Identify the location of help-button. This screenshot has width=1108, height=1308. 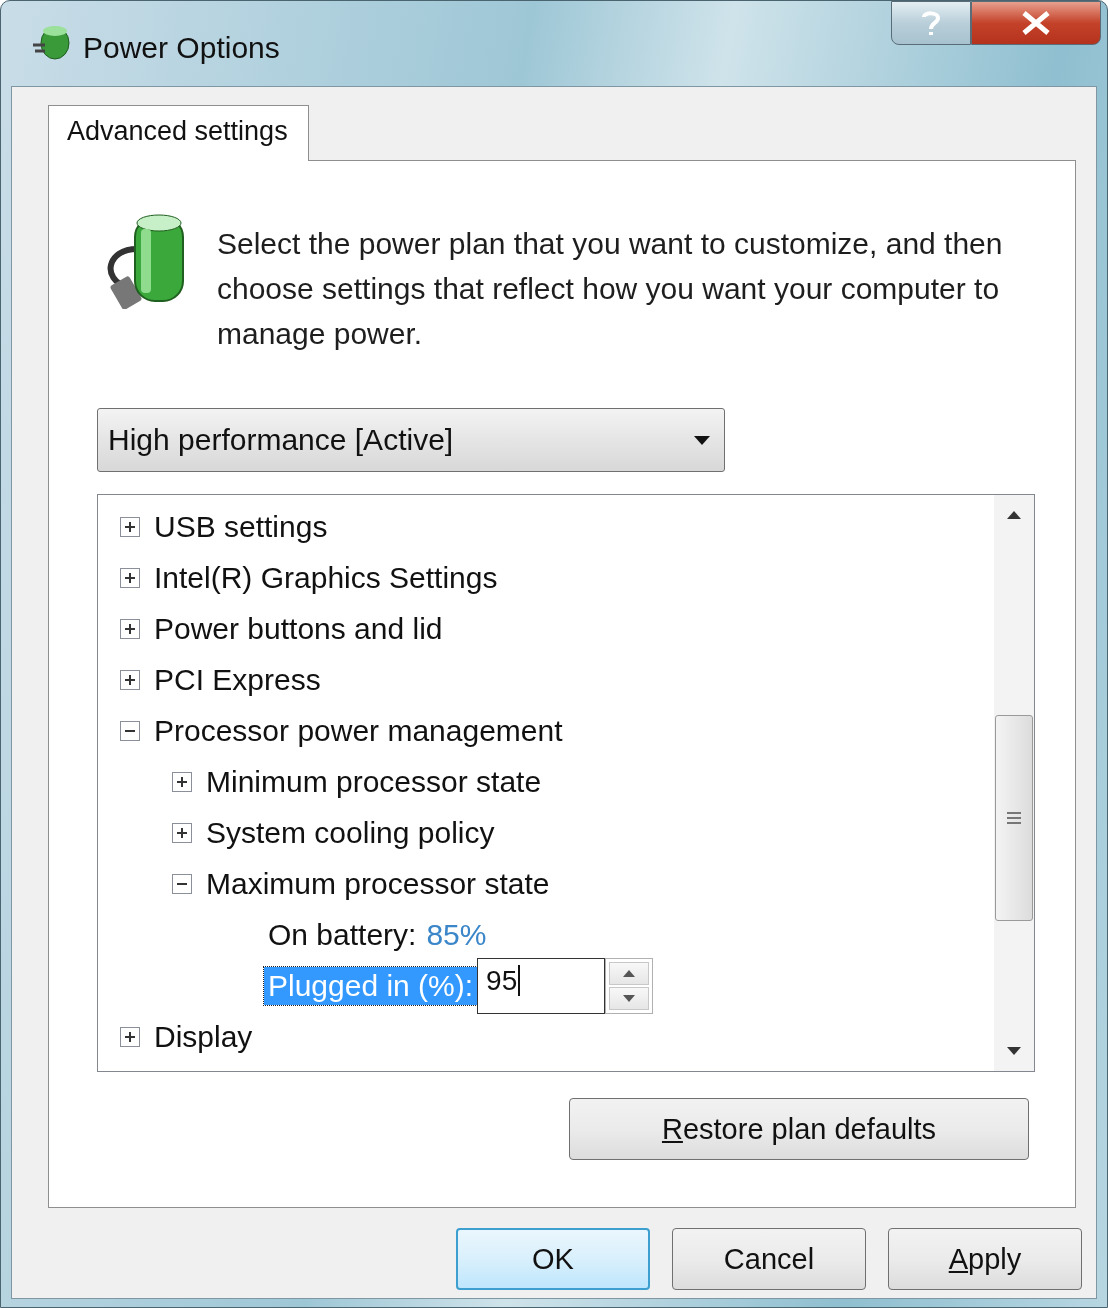
(931, 23).